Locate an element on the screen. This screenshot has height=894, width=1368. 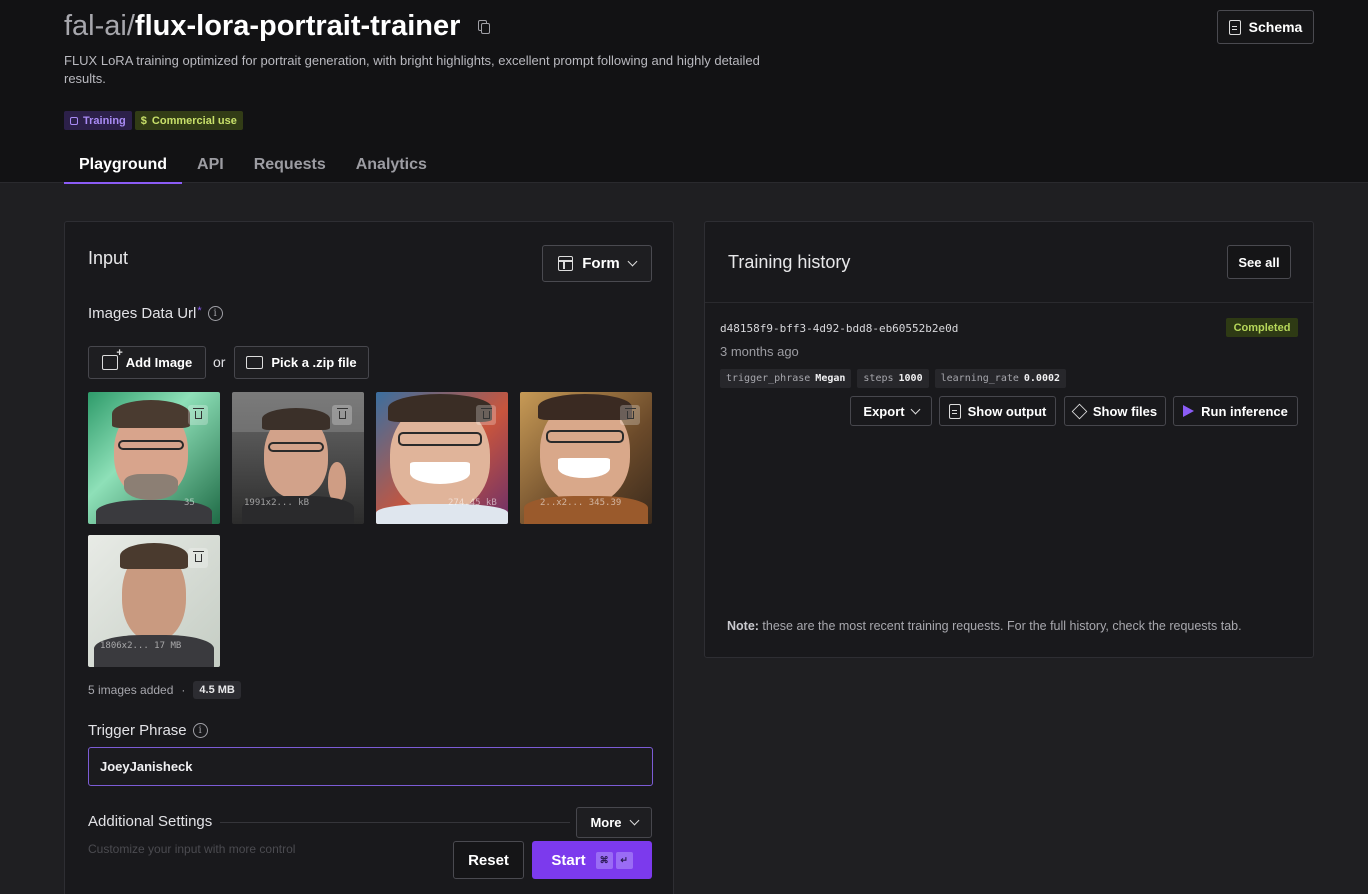
additional-settings-label: Additional Settings is located at coordinates (150, 821).